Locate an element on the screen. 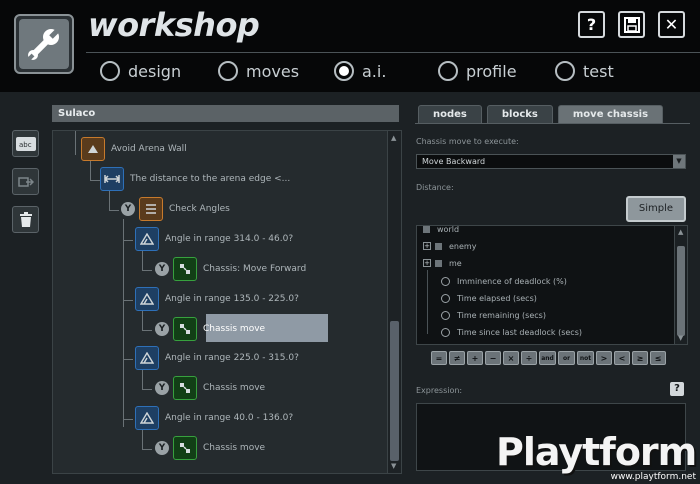  tree-node-action-1: Y Chassis: Move Forward is located at coordinates (230, 269).